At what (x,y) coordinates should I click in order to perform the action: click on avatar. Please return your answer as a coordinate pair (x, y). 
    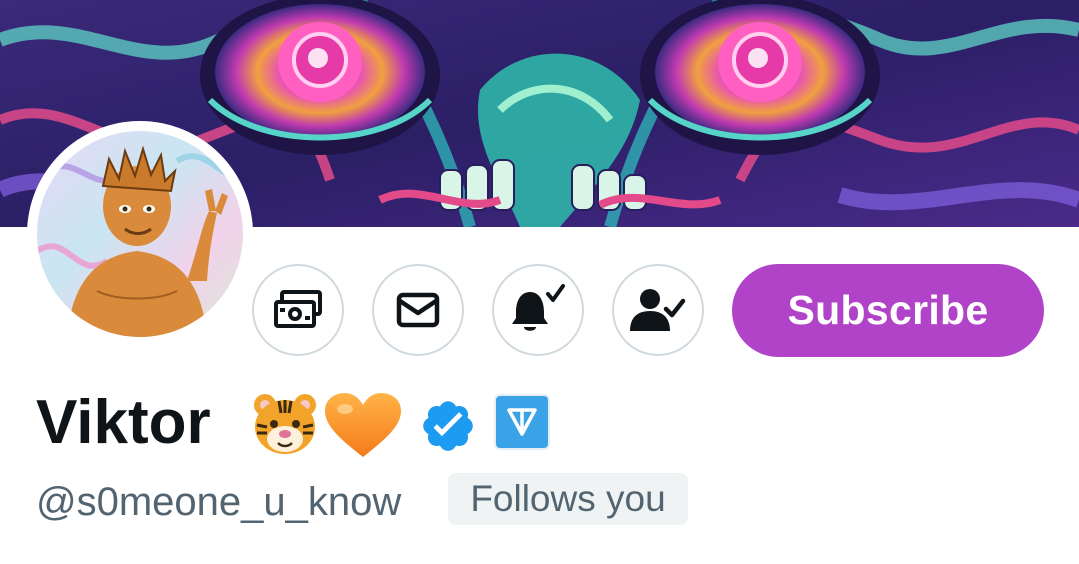
    Looking at the image, I should click on (140, 234).